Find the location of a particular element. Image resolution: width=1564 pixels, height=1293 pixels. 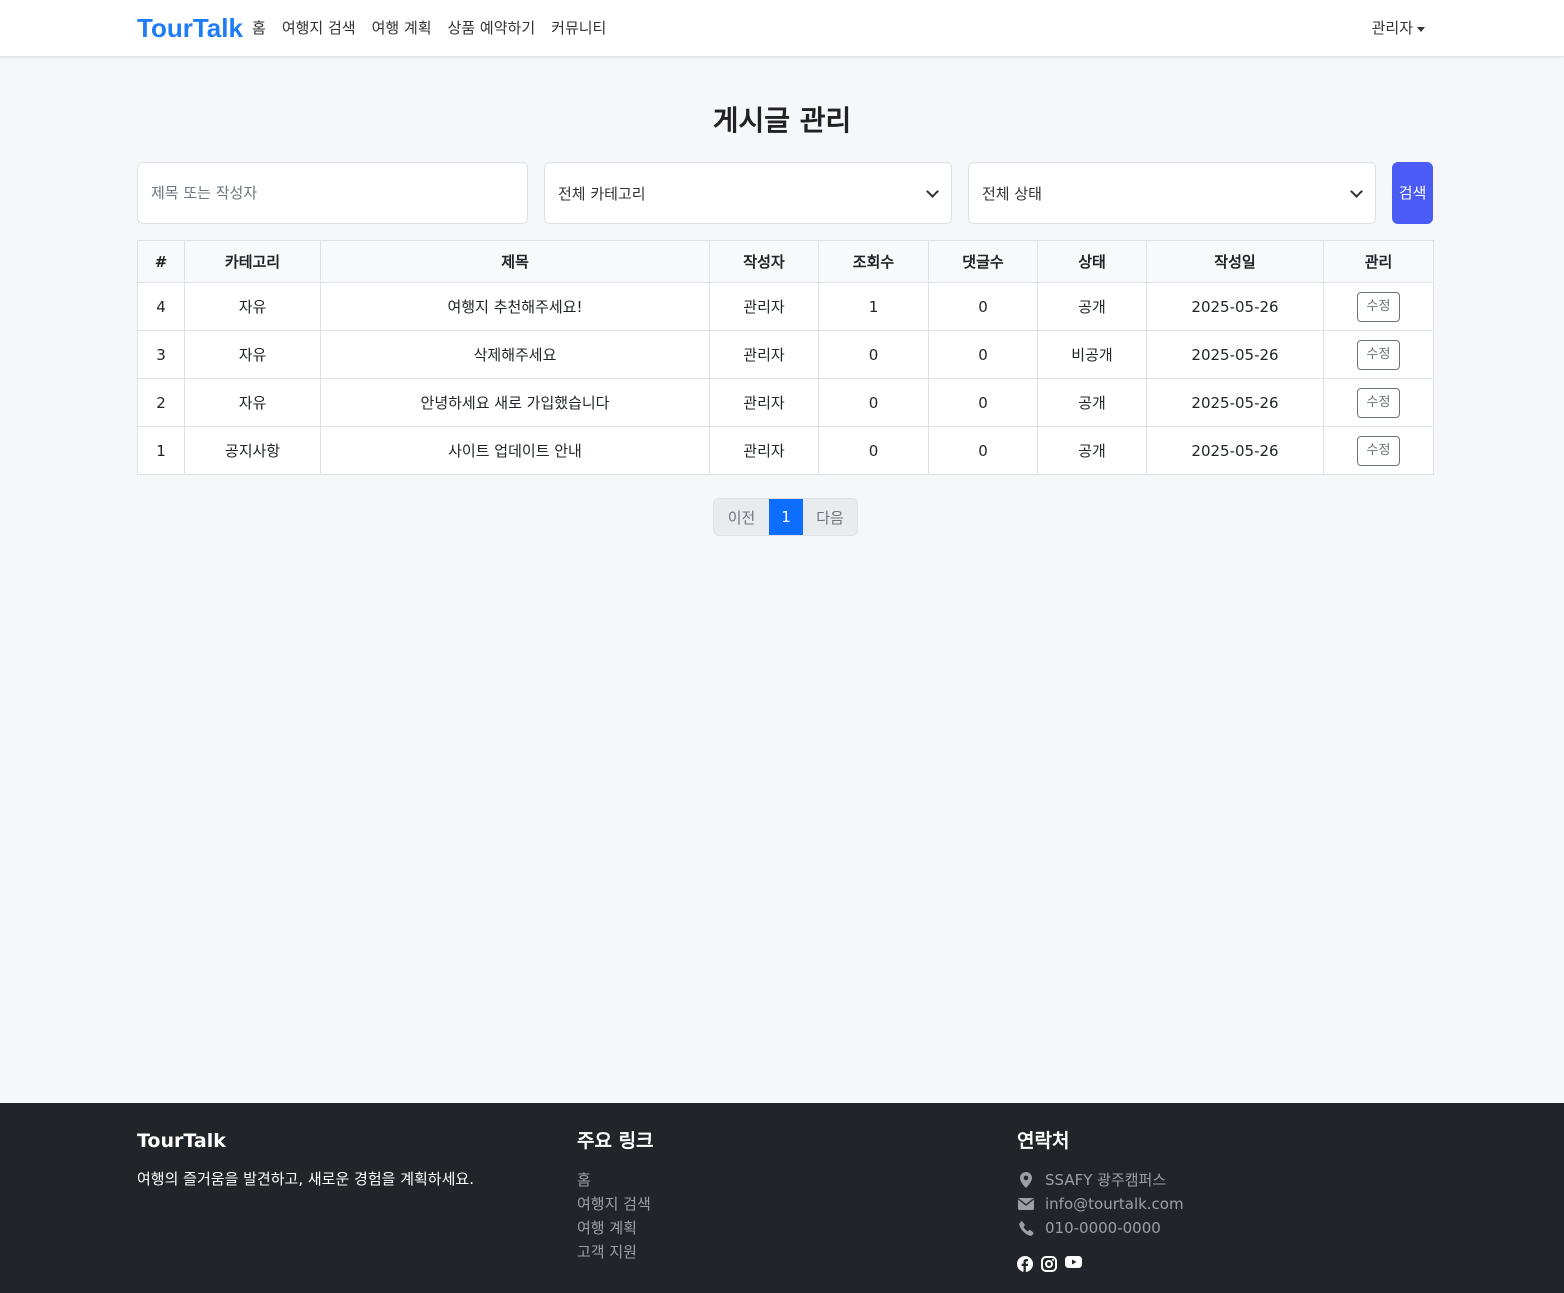

pagination-page-current: 1 is located at coordinates (786, 517).